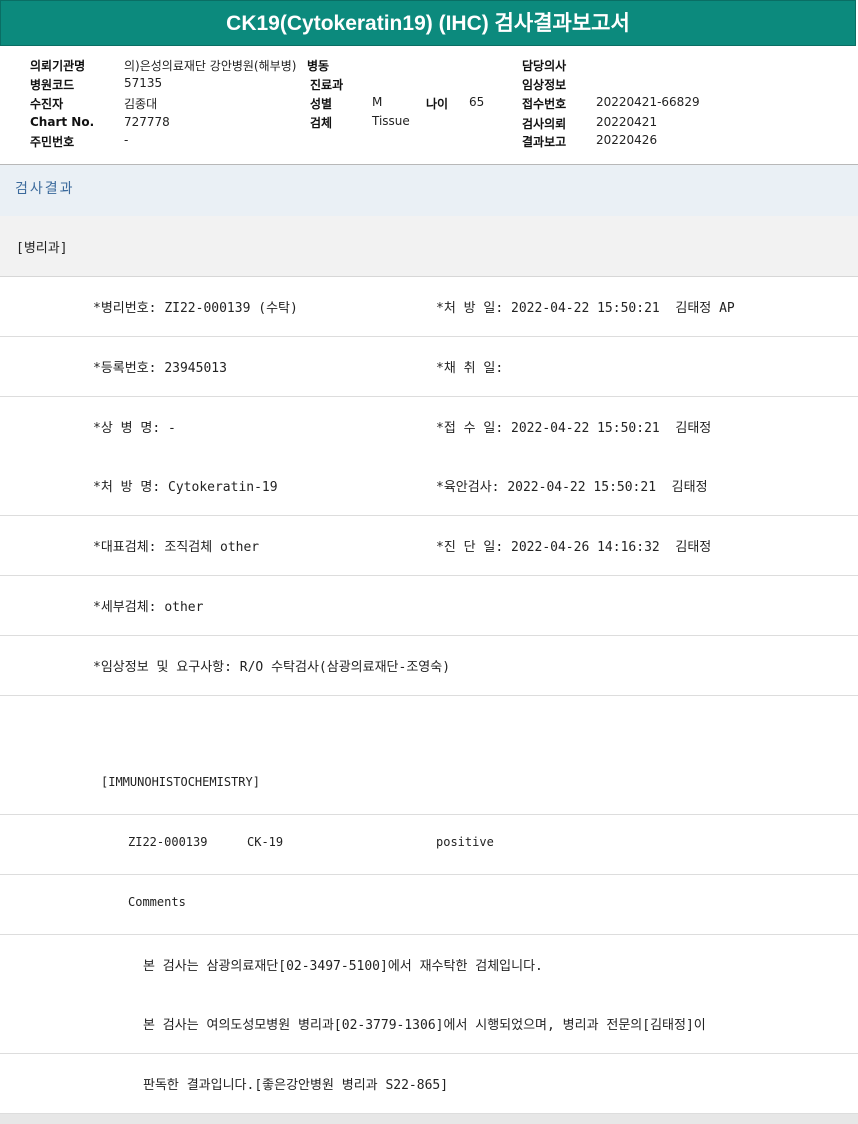  What do you see at coordinates (42, 248) in the screenshot?
I see `department-tag: [병리과]` at bounding box center [42, 248].